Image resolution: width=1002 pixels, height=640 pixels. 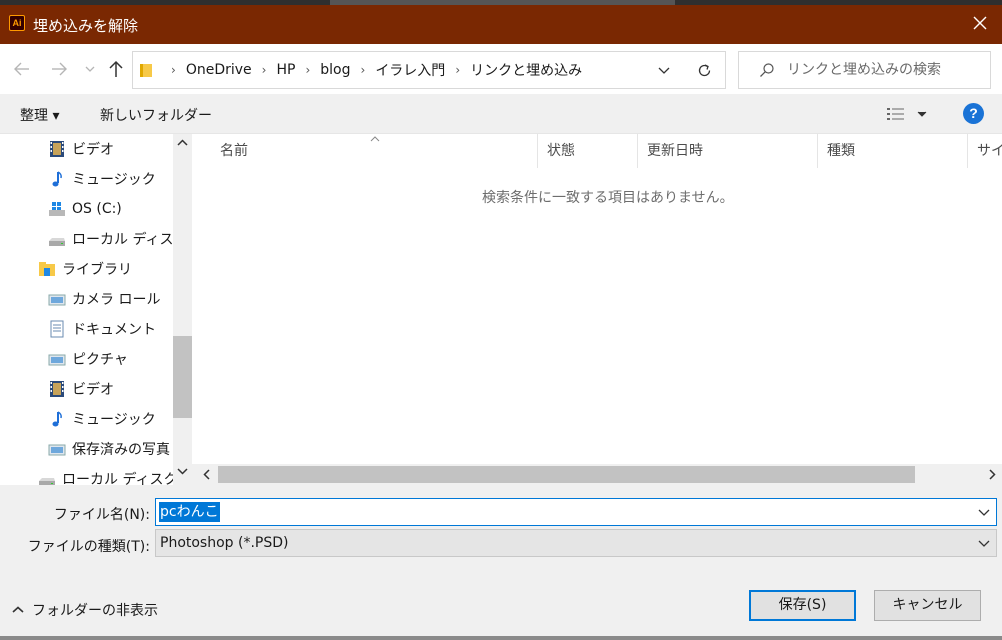 I want to click on nav-item-label: カメラ ロール, so click(x=116, y=300).